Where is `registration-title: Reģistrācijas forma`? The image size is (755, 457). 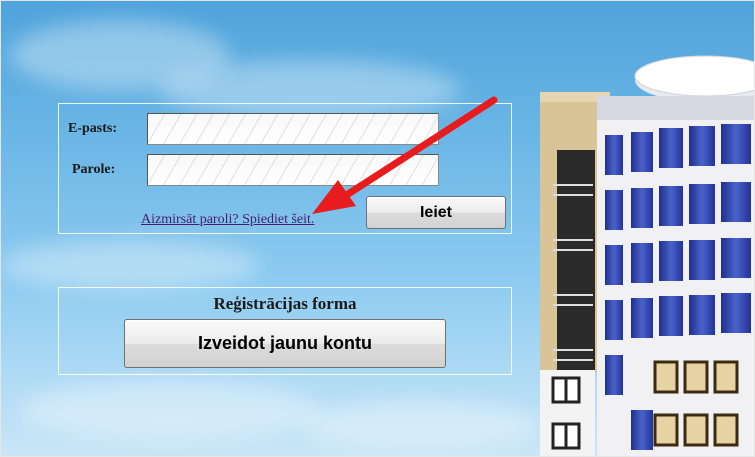 registration-title: Reģistrācijas forma is located at coordinates (285, 303).